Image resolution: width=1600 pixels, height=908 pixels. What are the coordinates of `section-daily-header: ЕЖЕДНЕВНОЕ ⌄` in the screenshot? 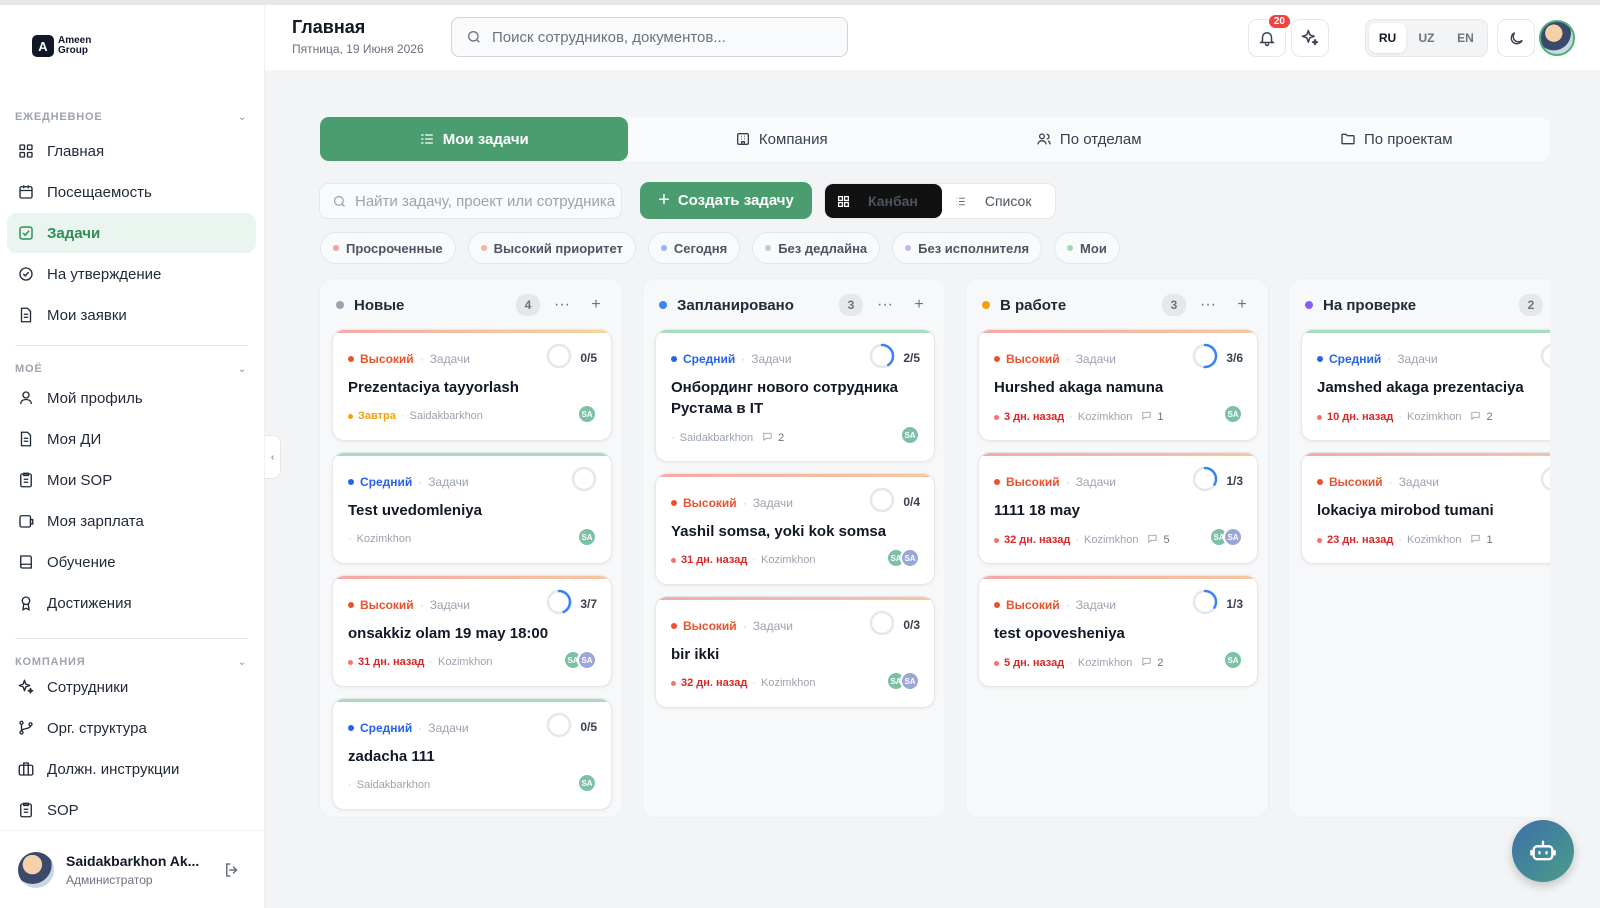 It's located at (131, 117).